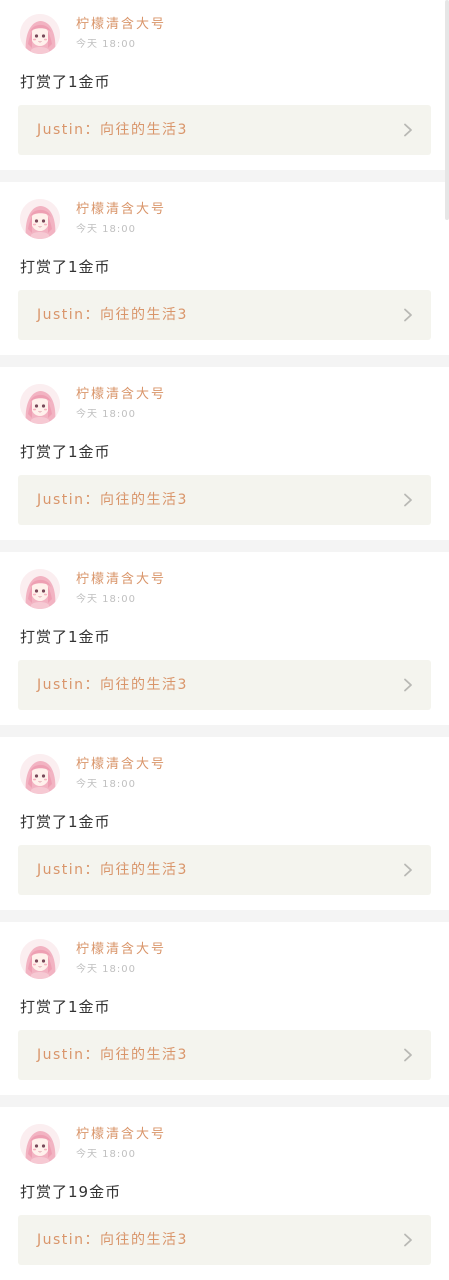 This screenshot has height=1280, width=449. Describe the element at coordinates (71, 1192) in the screenshot. I see `reward-text: 打赏了19金币` at that location.